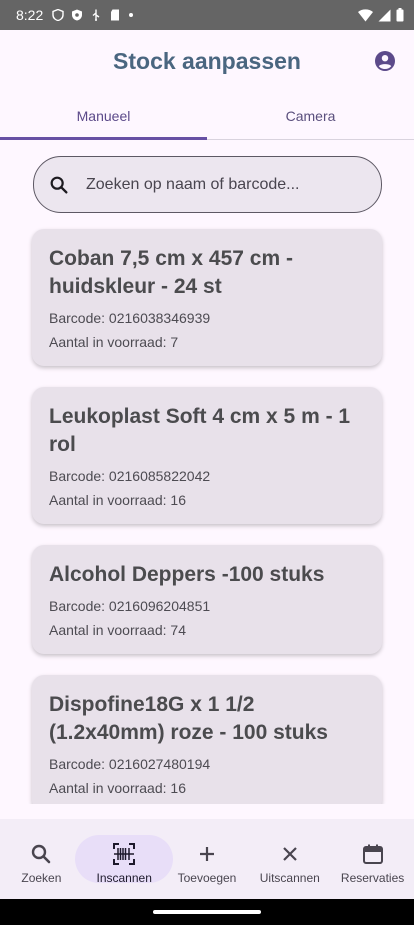  I want to click on status-bar: 8:22, so click(207, 15).